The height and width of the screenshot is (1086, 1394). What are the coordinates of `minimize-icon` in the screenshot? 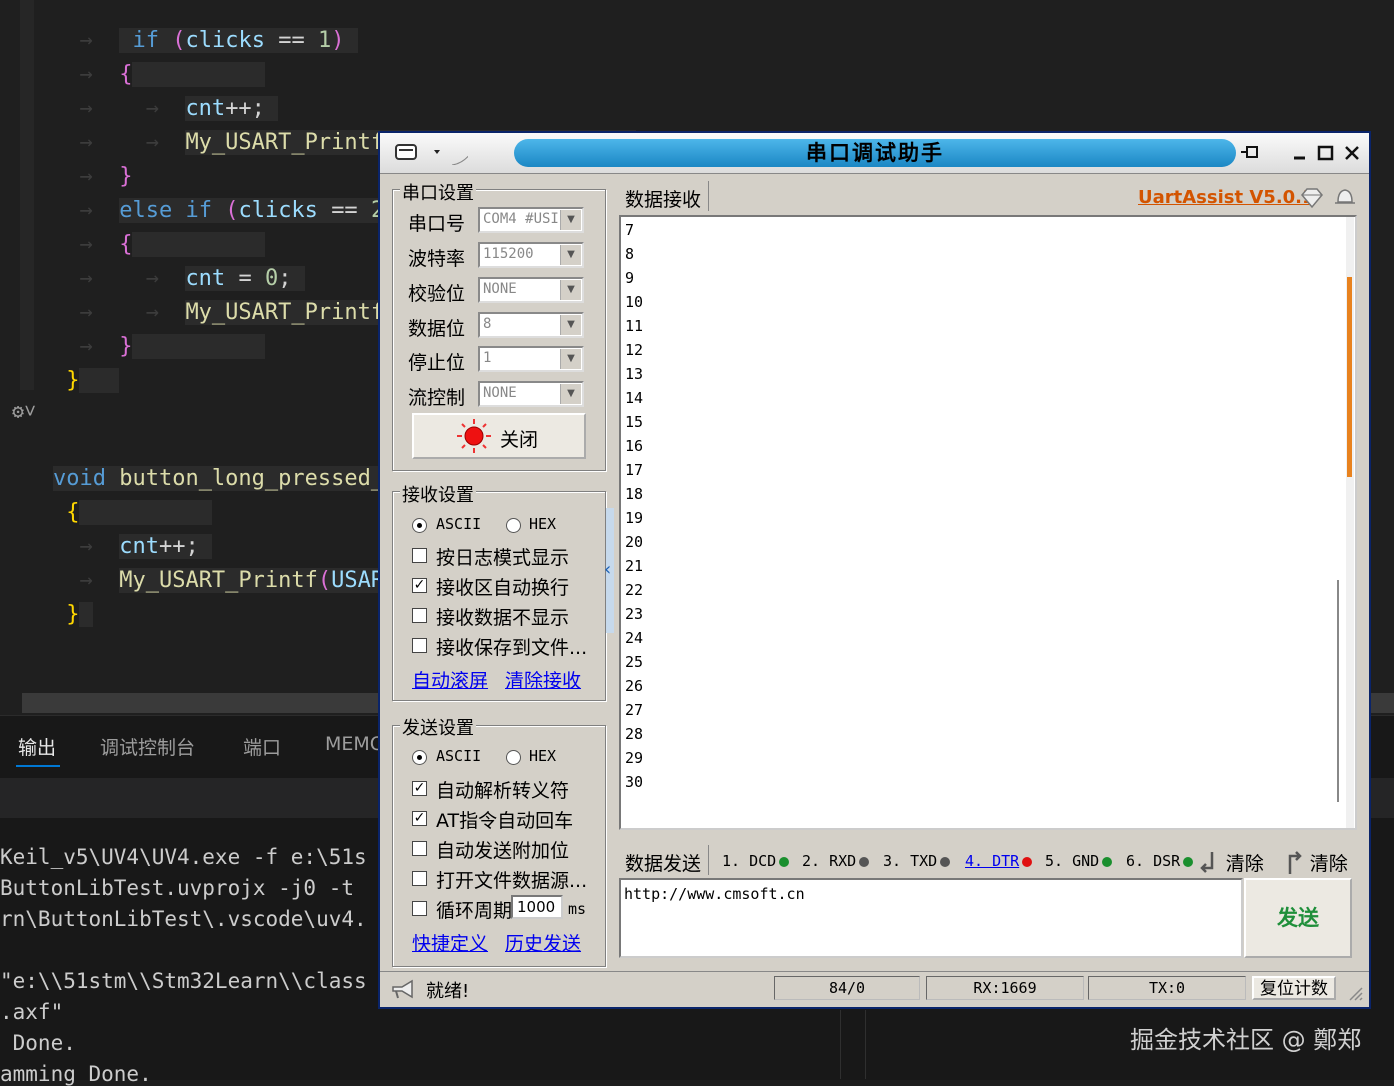 It's located at (1300, 152).